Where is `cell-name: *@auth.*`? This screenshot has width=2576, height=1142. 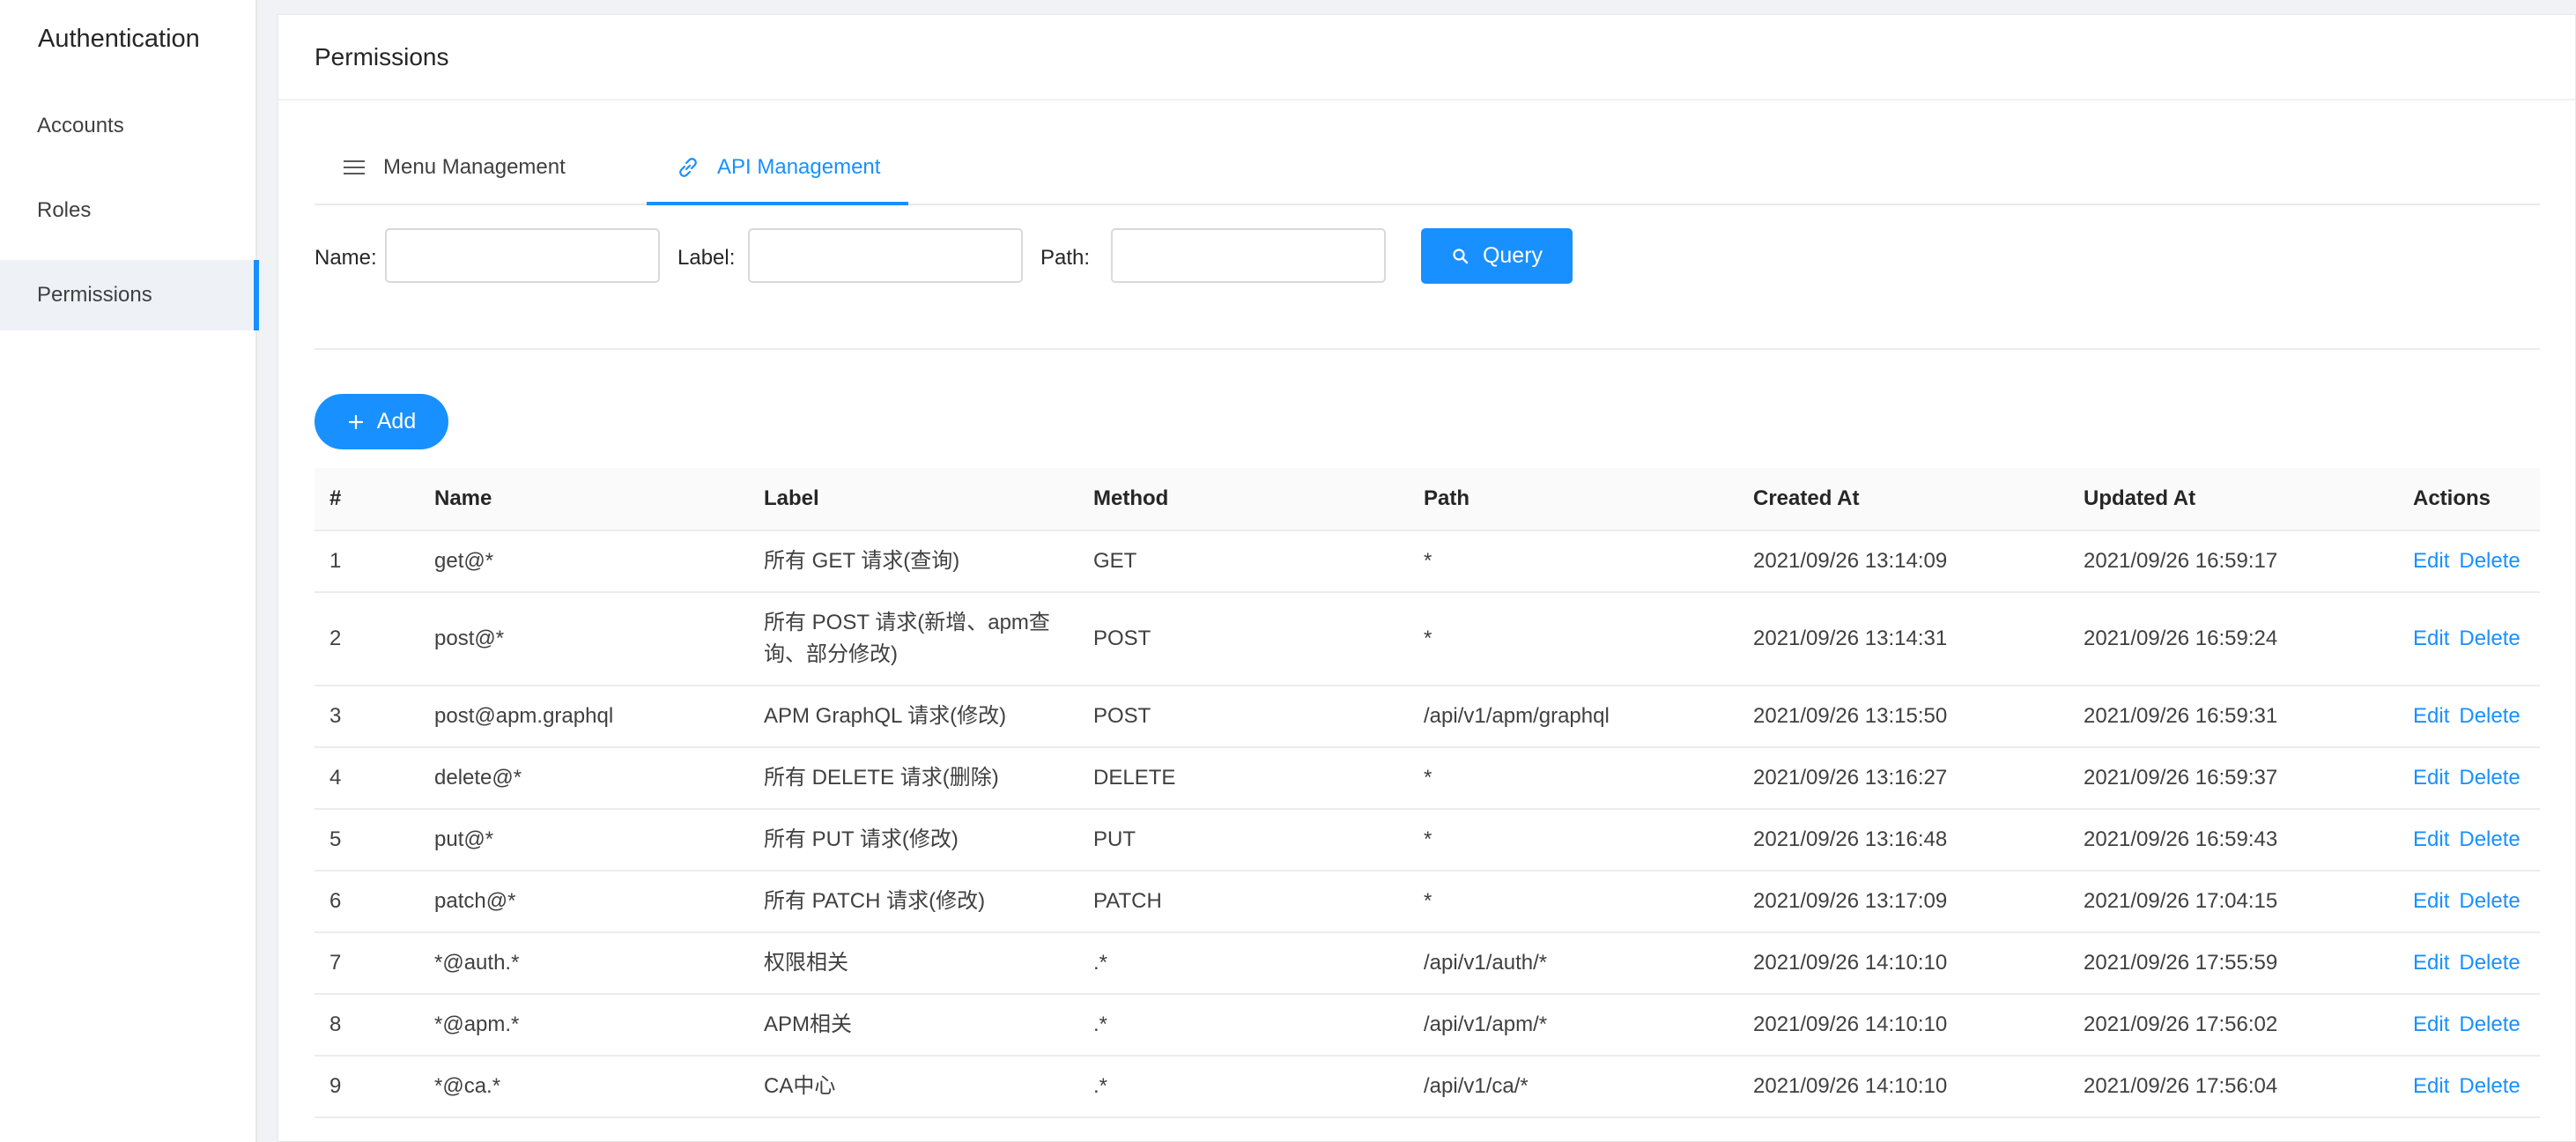 cell-name: *@auth.* is located at coordinates (477, 963).